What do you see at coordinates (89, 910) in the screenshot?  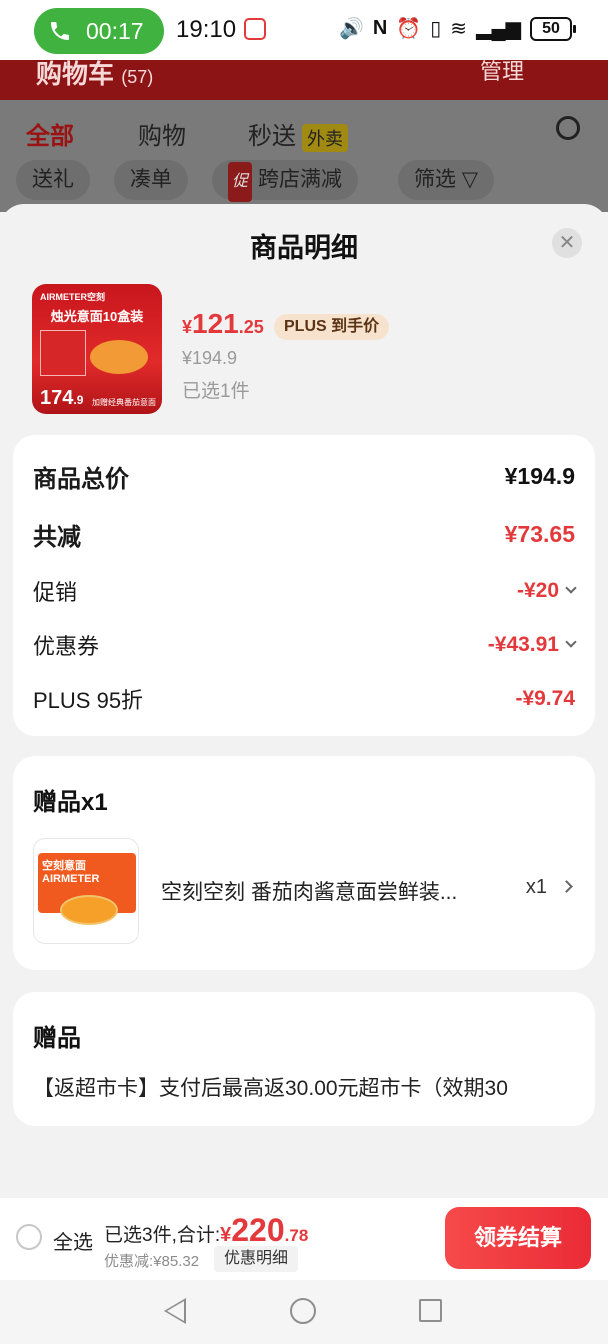 I see `gift-dish-graphic` at bounding box center [89, 910].